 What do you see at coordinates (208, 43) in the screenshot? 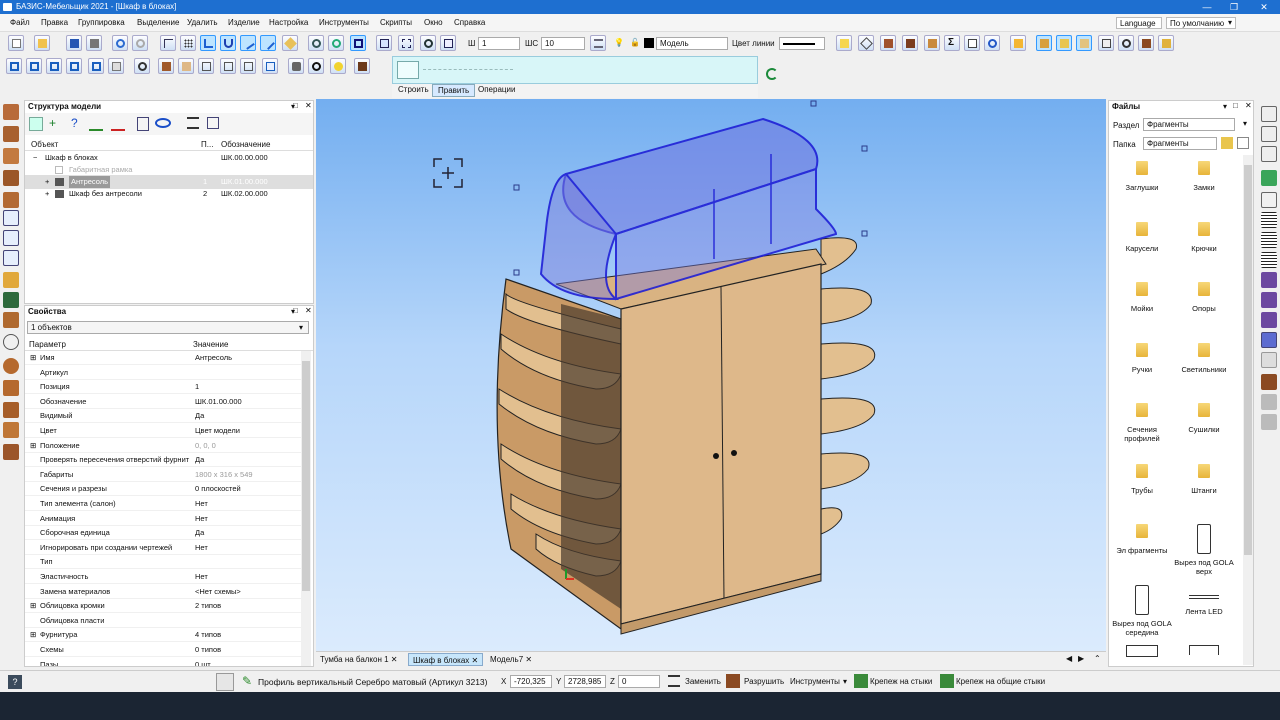
I see `ortho-button` at bounding box center [208, 43].